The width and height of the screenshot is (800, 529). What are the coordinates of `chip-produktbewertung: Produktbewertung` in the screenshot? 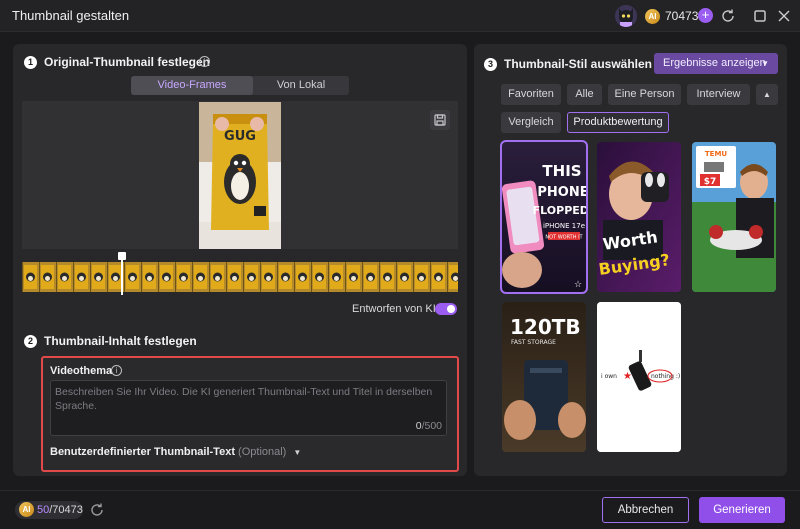 It's located at (618, 122).